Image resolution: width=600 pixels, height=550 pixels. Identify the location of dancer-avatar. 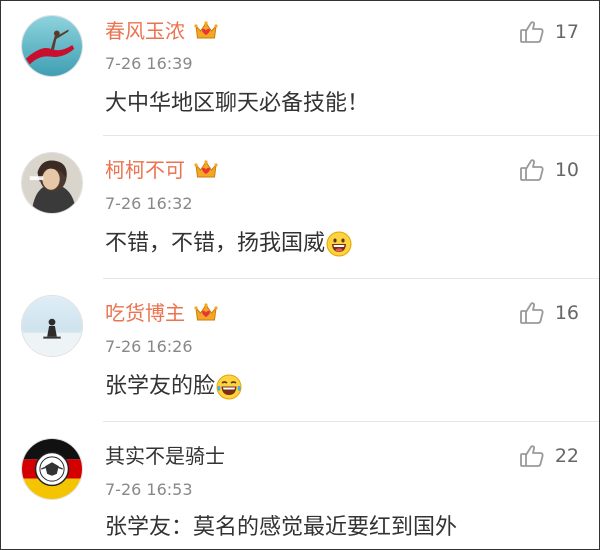
(52, 46).